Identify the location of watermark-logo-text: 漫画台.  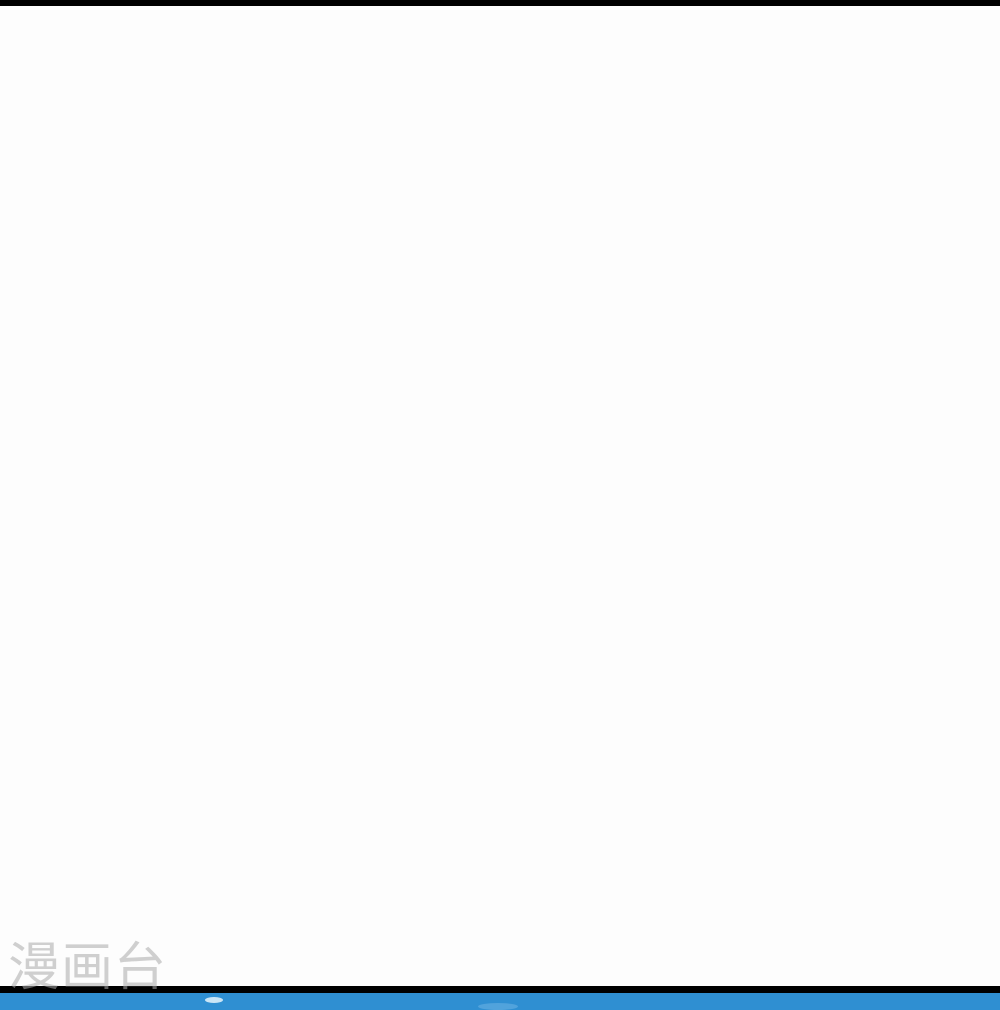
(88, 968).